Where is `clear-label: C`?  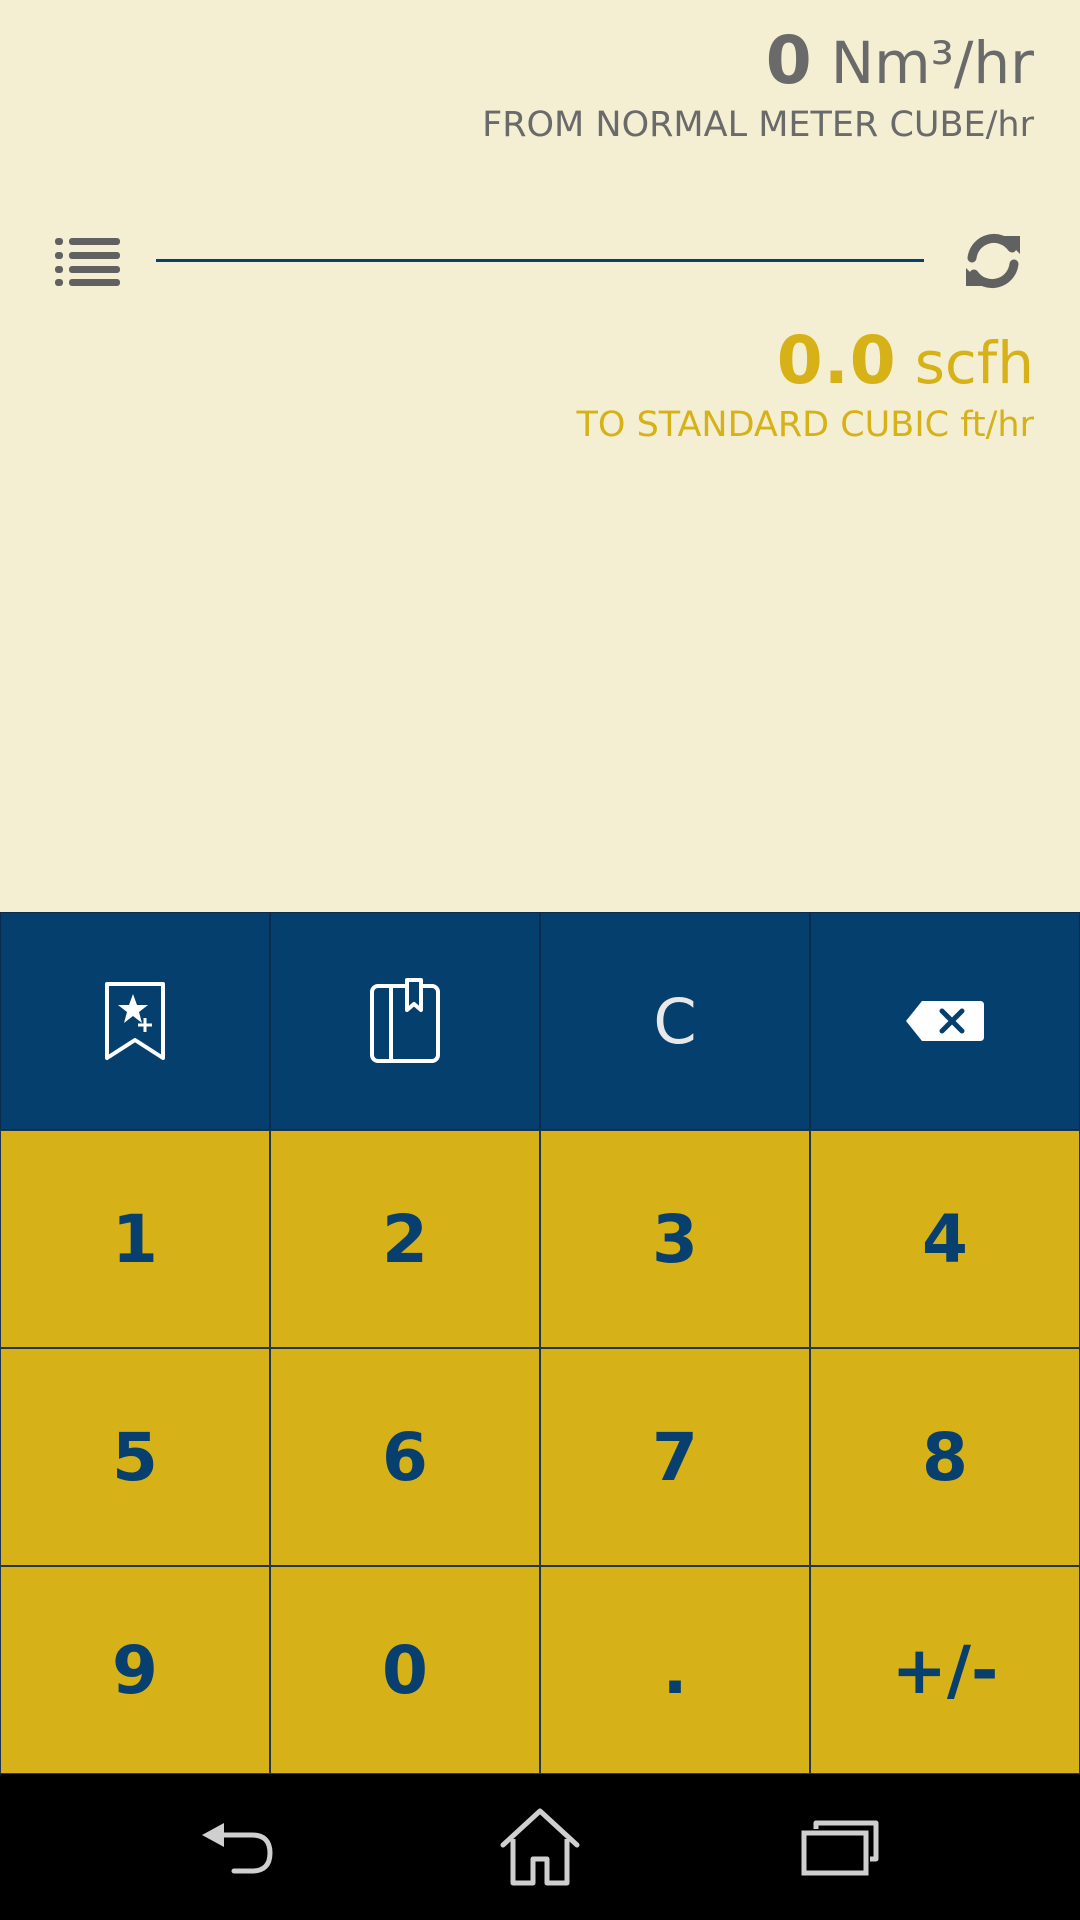 clear-label: C is located at coordinates (675, 1021).